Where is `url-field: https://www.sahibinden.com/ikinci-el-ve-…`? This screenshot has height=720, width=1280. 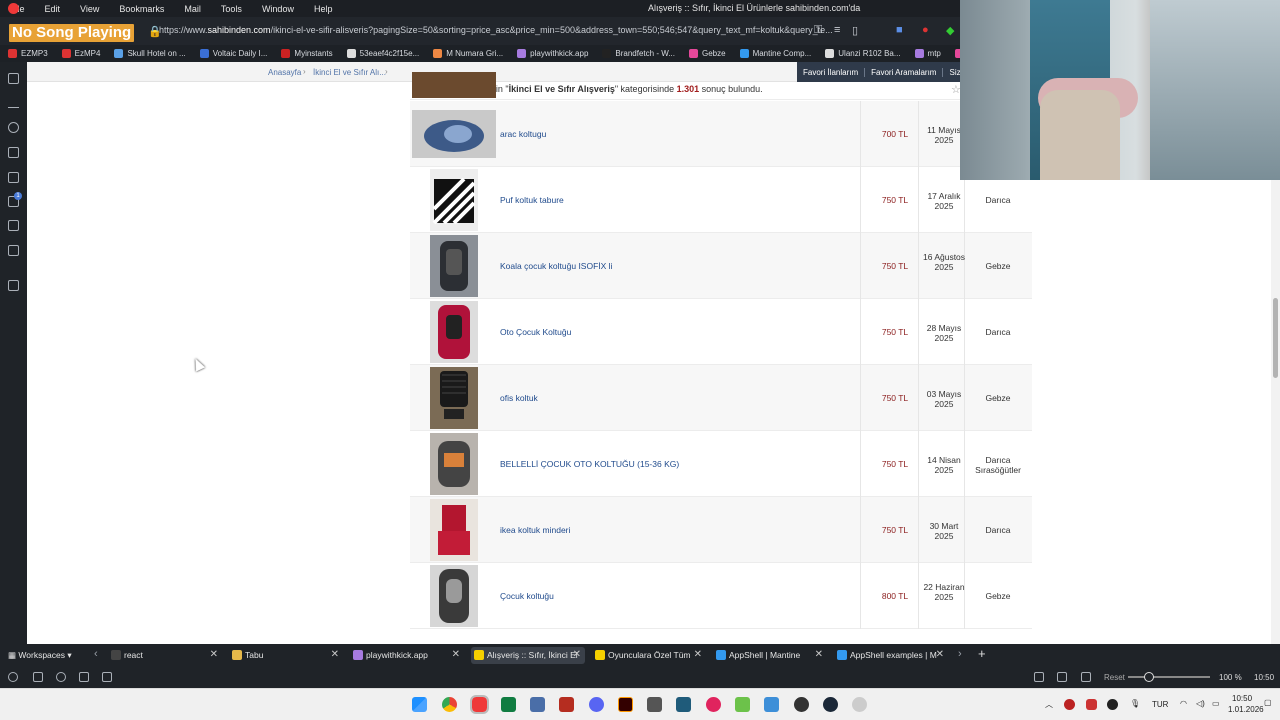
url-field: https://www.sahibinden.com/ikinci-el-ve-… is located at coordinates (496, 30).